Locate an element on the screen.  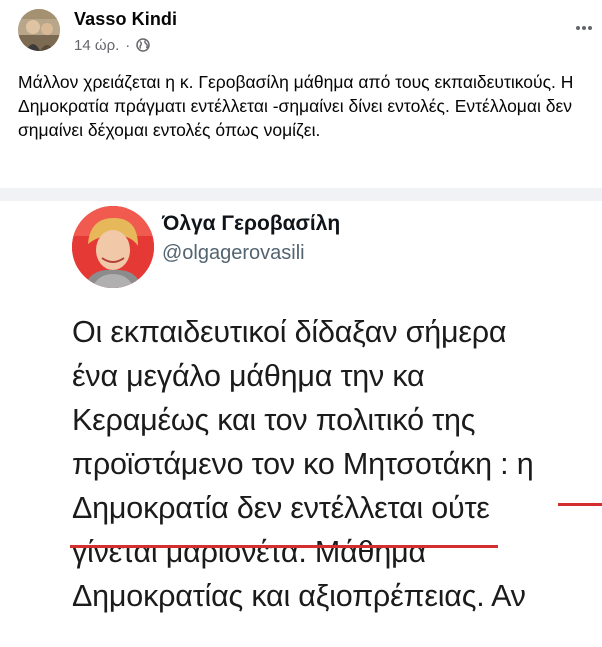
author-name: Vasso Kindi is located at coordinates (125, 19).